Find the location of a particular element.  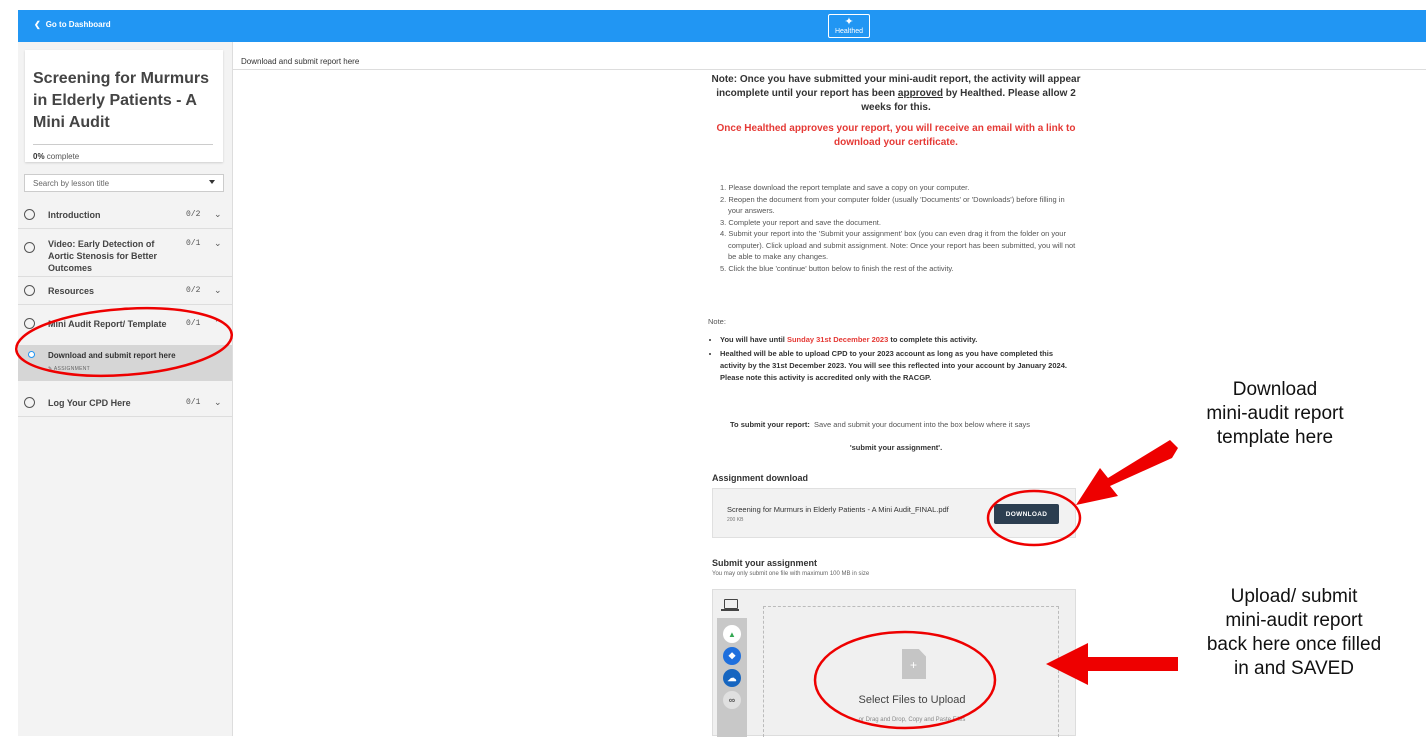

assignment-download-heading: Assignment download is located at coordinates (760, 478).